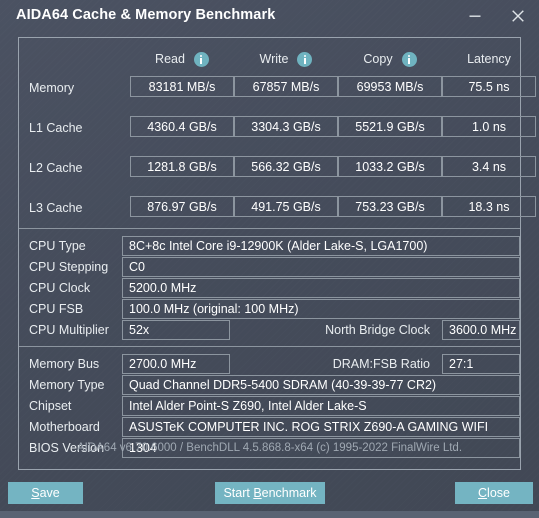 The height and width of the screenshot is (518, 539). Describe the element at coordinates (390, 206) in the screenshot. I see `benchmark-cell-l3-copy: 753.23 GB/s` at that location.